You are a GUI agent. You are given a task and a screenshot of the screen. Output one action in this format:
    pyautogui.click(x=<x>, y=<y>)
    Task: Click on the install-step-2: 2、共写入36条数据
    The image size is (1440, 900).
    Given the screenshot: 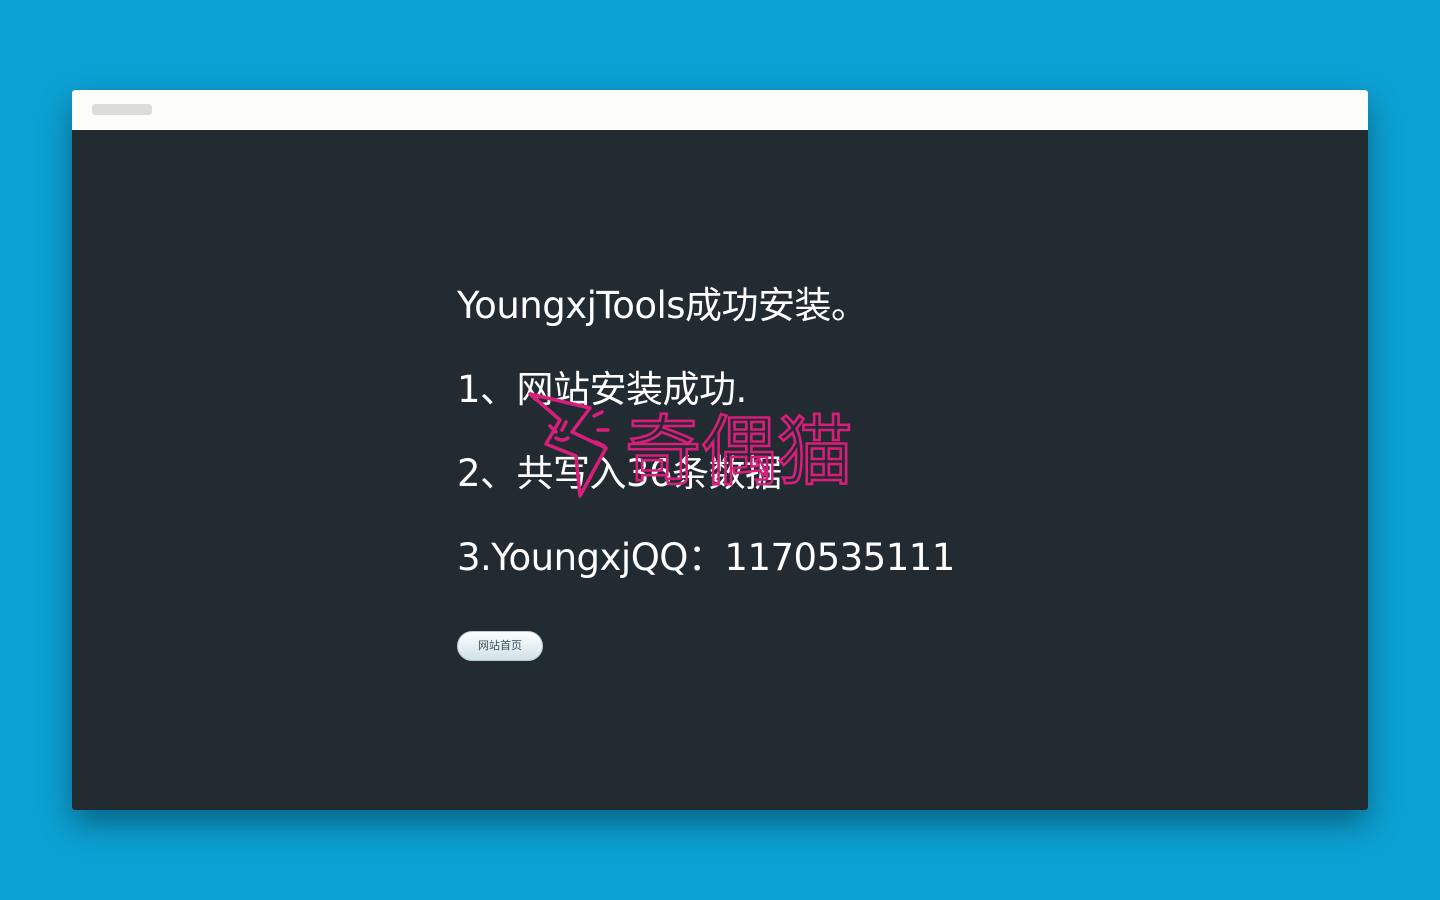 What is the action you would take?
    pyautogui.click(x=619, y=473)
    